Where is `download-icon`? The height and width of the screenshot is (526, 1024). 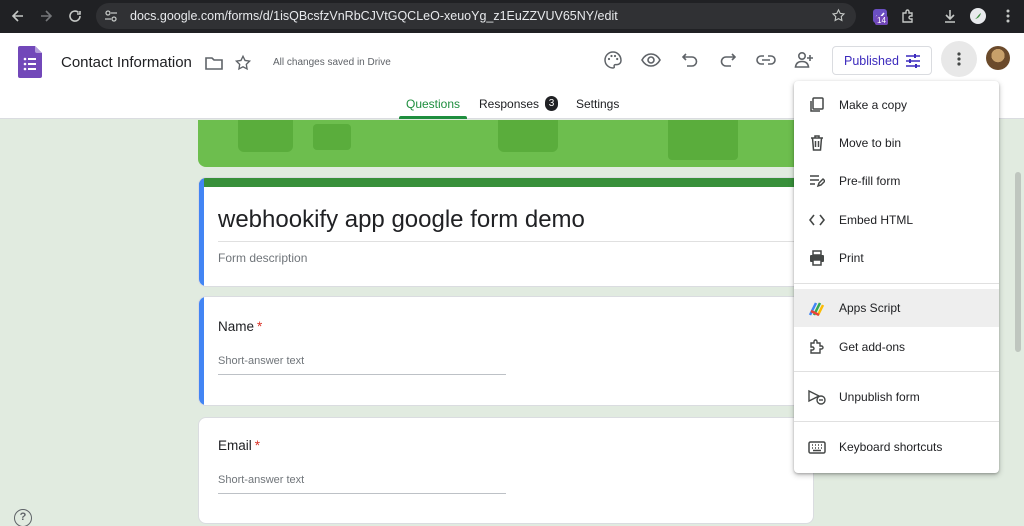 download-icon is located at coordinates (950, 16).